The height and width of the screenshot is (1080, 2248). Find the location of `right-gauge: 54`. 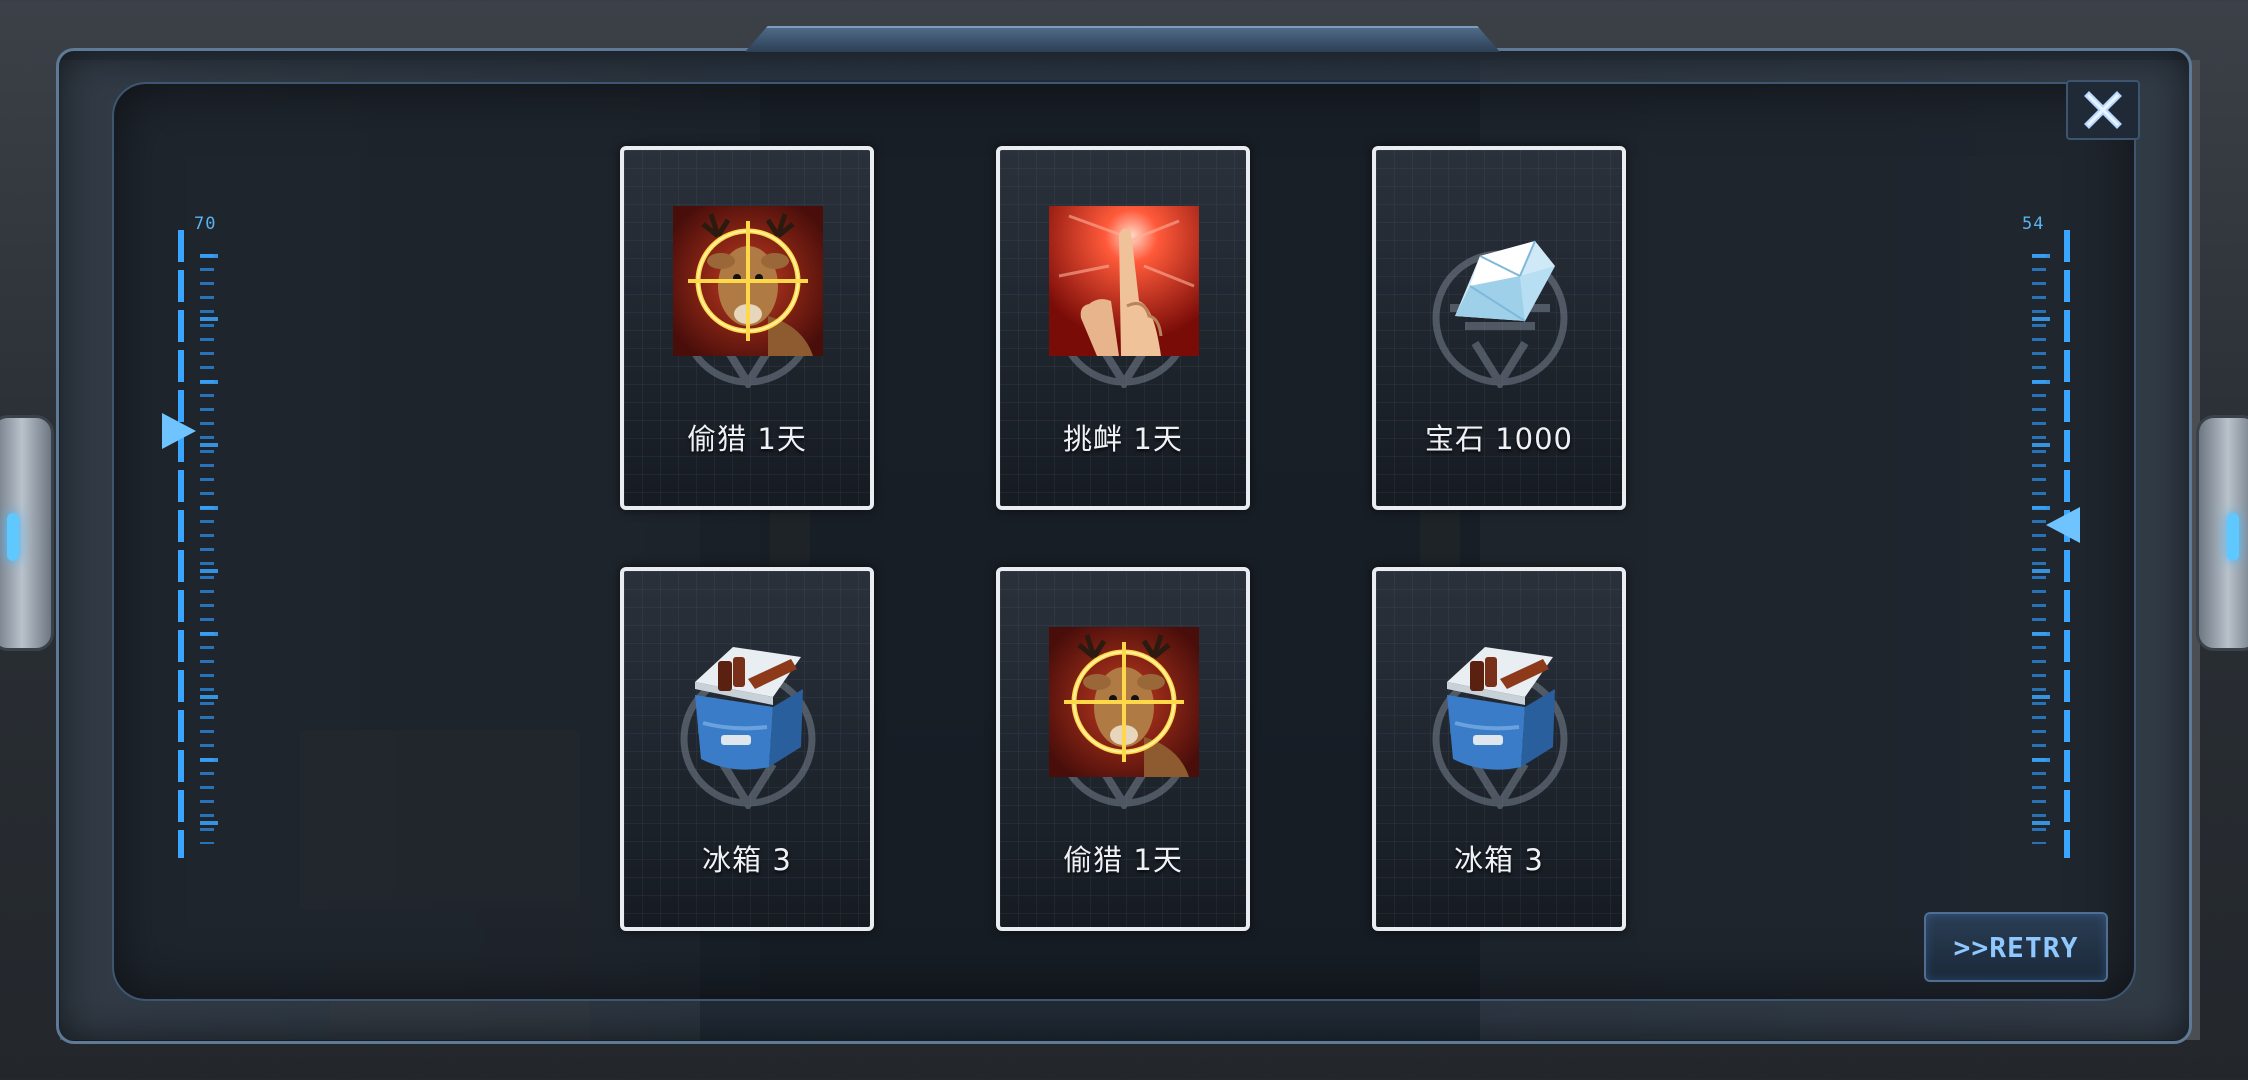

right-gauge: 54 is located at coordinates (2049, 536).